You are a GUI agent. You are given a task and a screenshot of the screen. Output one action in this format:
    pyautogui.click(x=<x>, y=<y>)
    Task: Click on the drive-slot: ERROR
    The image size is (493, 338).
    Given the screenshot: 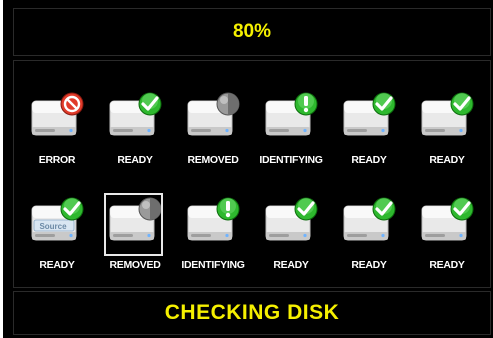 What is the action you would take?
    pyautogui.click(x=57, y=132)
    